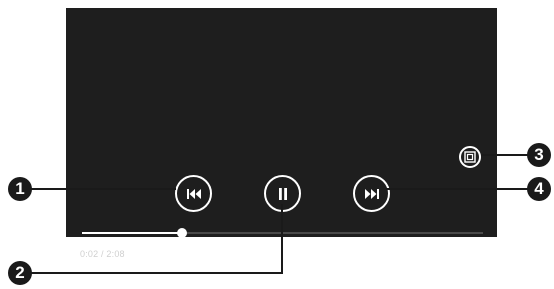 Image resolution: width=554 pixels, height=289 pixels. What do you see at coordinates (282, 193) in the screenshot?
I see `pause-icon` at bounding box center [282, 193].